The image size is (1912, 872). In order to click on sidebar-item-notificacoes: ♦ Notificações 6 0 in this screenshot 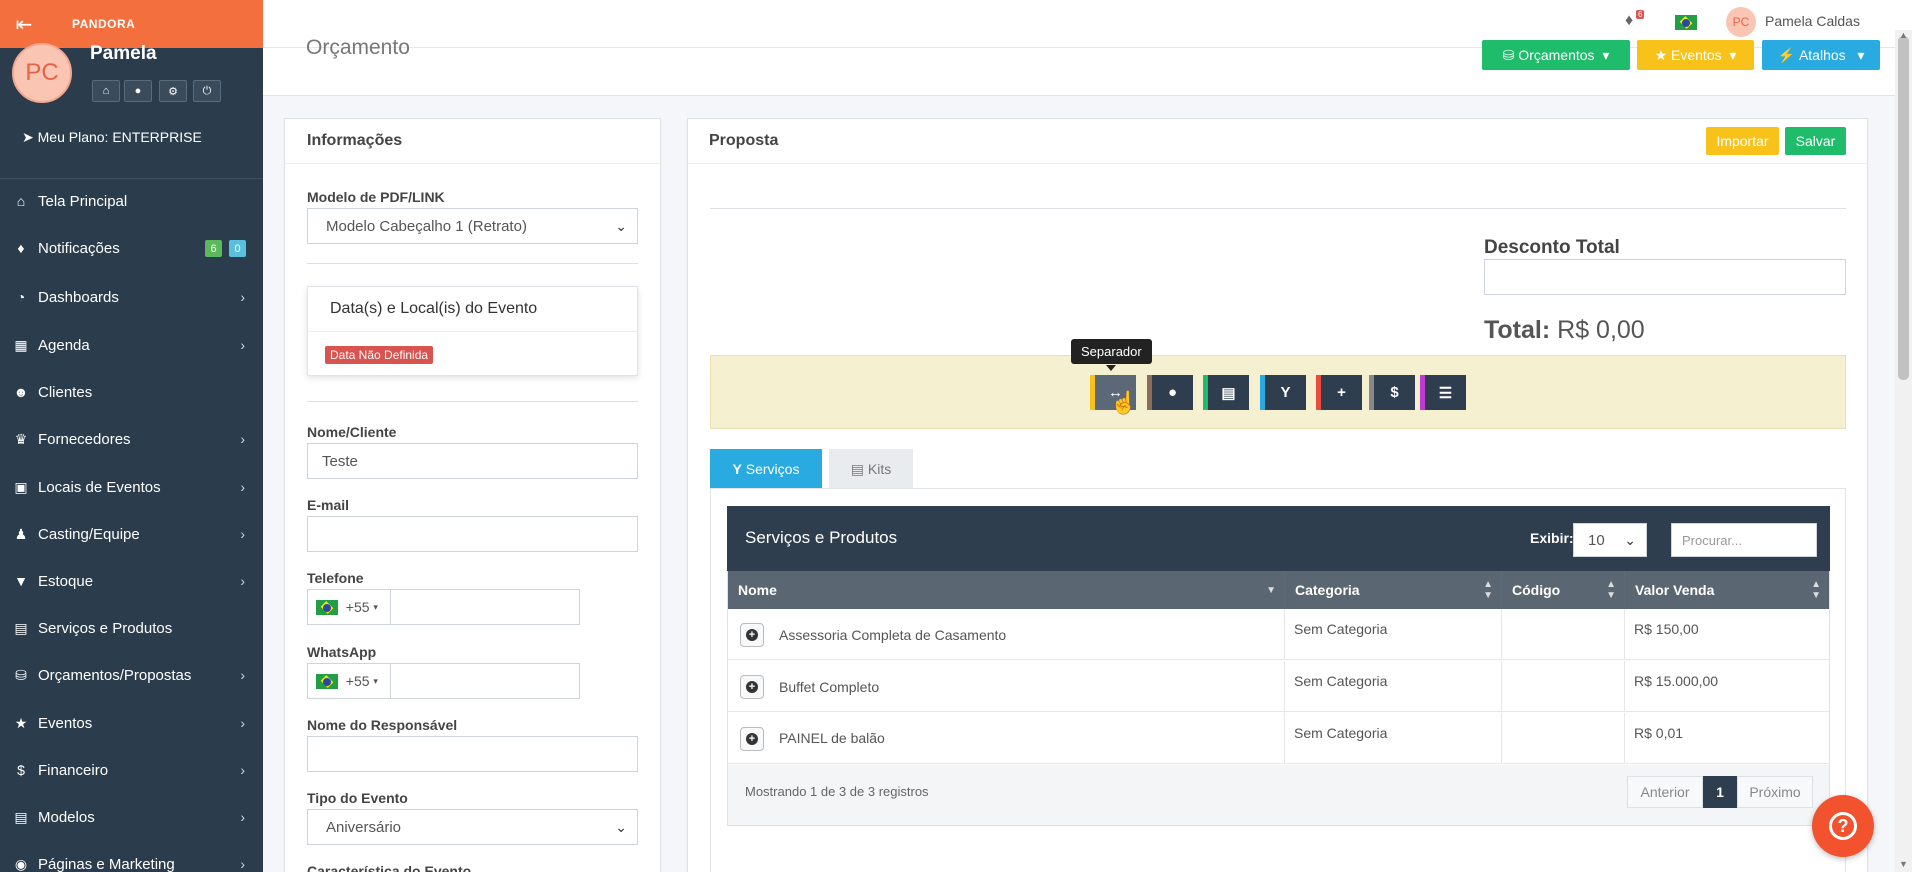, I will do `click(131, 248)`.